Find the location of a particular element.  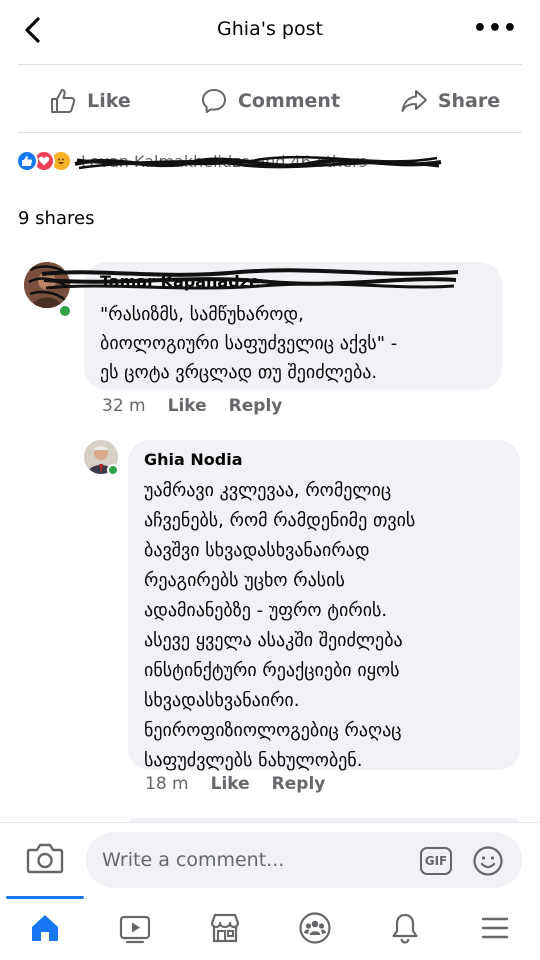

share-button: Share is located at coordinates (450, 101).